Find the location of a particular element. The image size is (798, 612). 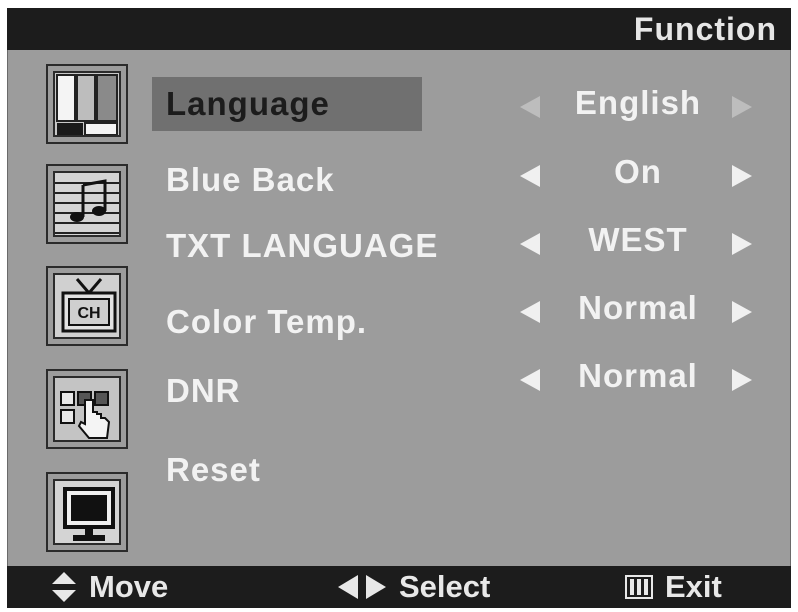

menu-item-label: Blue Back is located at coordinates (250, 179).